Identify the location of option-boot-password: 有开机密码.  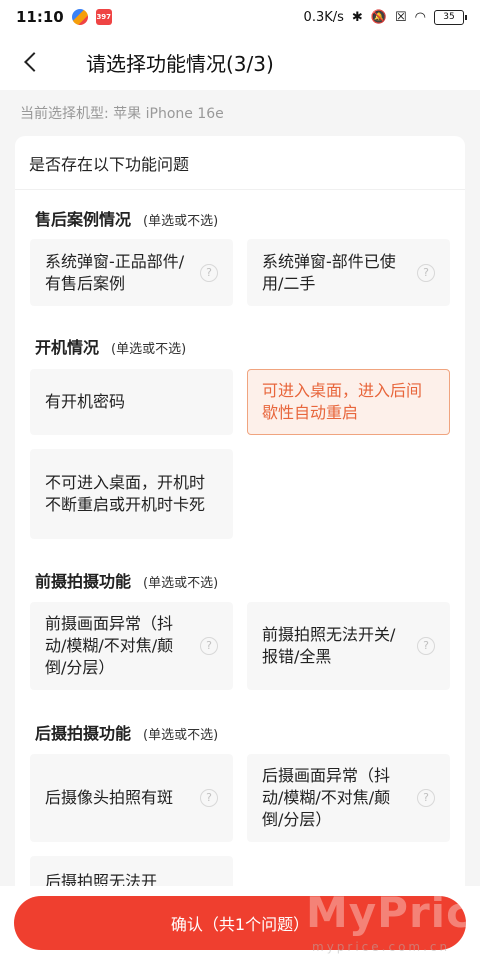
(131, 402).